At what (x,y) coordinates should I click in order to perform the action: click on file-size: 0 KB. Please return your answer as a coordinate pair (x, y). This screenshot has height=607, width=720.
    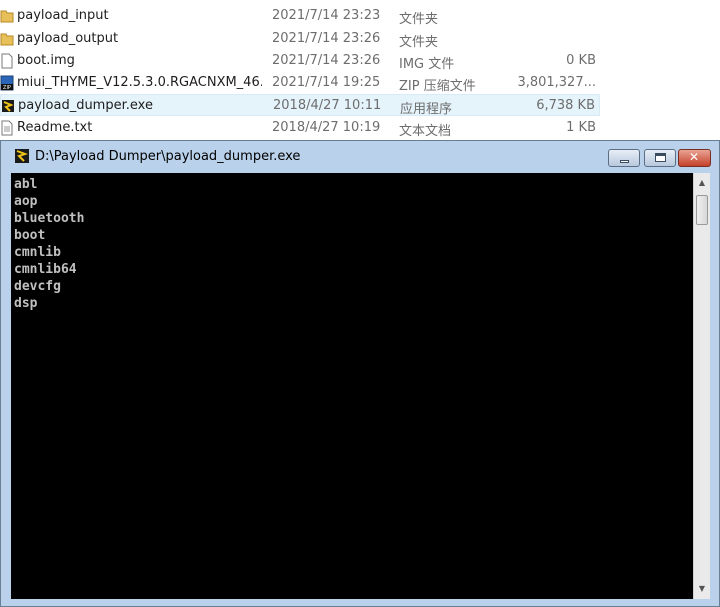
    Looking at the image, I should click on (581, 60).